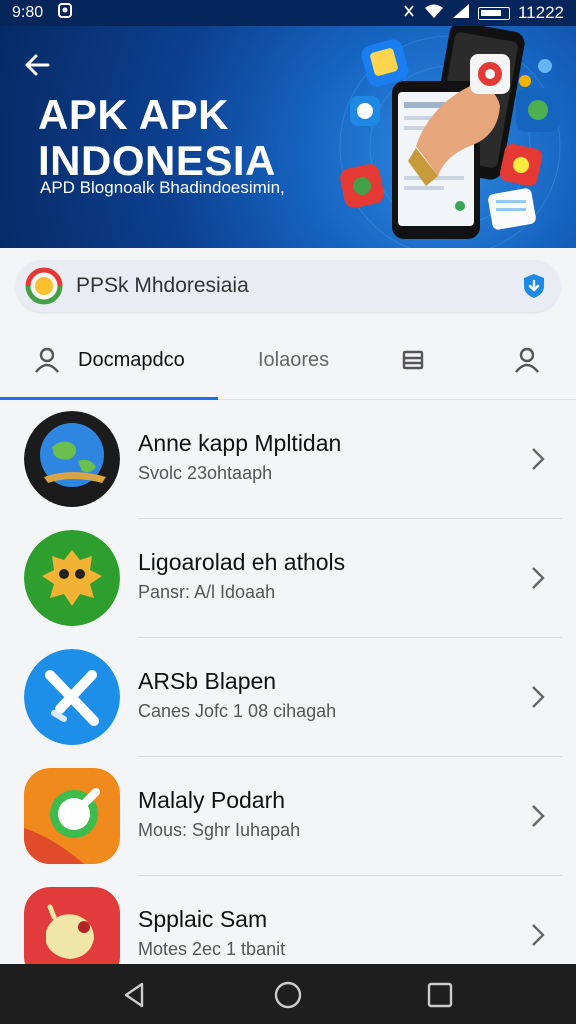 This screenshot has width=576, height=1024. What do you see at coordinates (534, 286) in the screenshot?
I see `download-shield-icon` at bounding box center [534, 286].